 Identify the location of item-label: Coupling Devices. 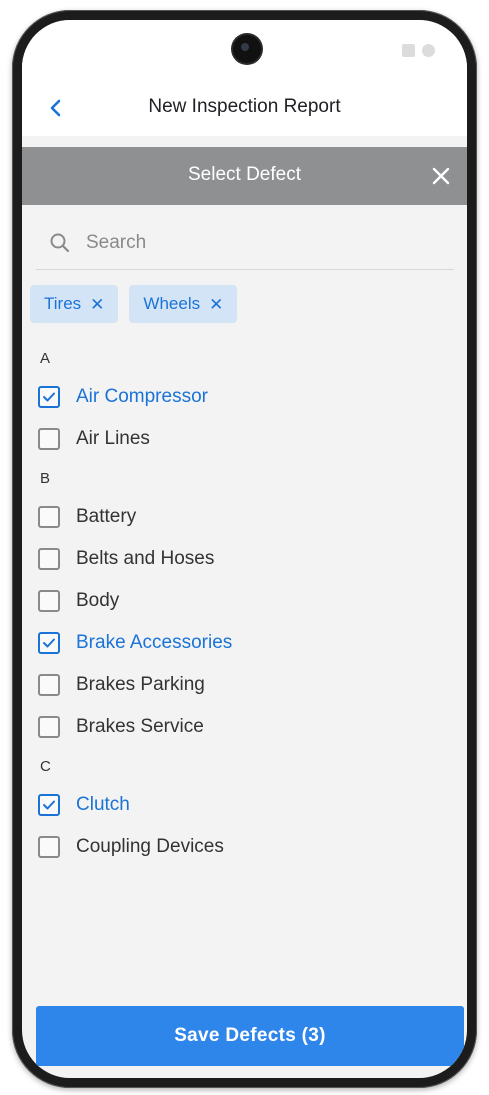
(150, 846).